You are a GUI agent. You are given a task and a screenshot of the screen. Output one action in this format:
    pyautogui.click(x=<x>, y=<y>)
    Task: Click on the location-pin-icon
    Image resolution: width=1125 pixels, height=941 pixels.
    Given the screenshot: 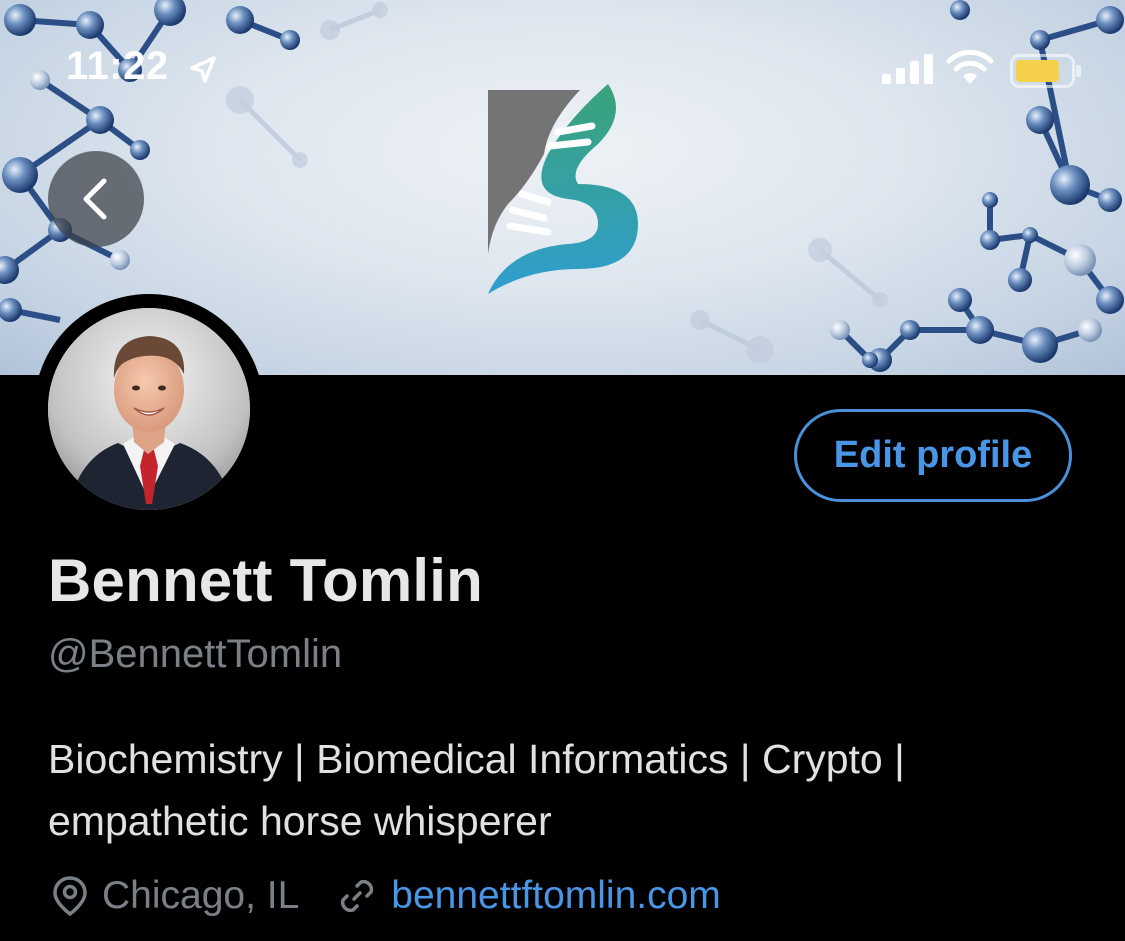 What is the action you would take?
    pyautogui.click(x=70, y=896)
    